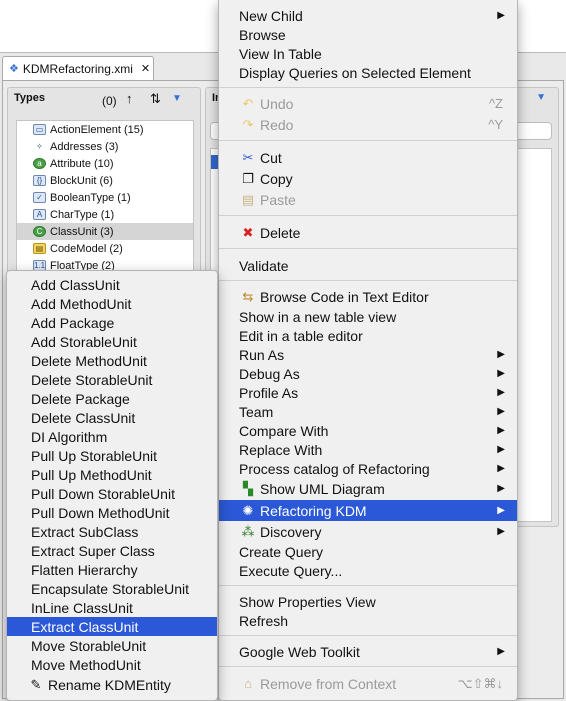 The height and width of the screenshot is (701, 566). Describe the element at coordinates (112, 436) in the screenshot. I see `submenu-item: DI Algorithm` at that location.